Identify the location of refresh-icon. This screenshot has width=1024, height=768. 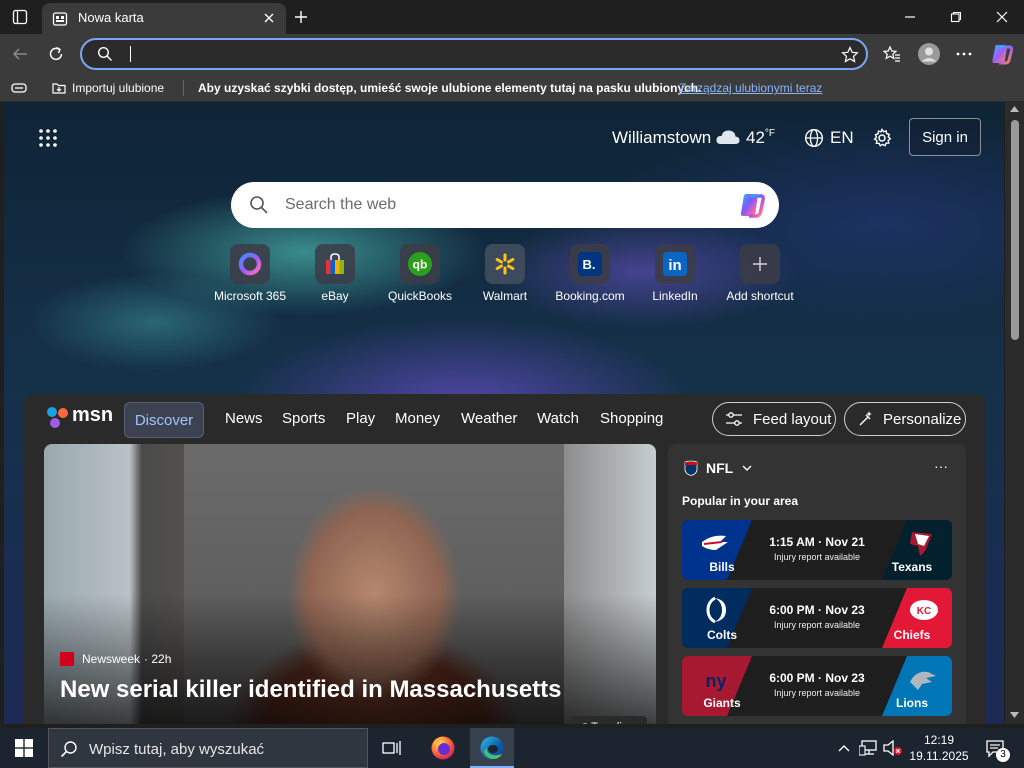
(56, 54).